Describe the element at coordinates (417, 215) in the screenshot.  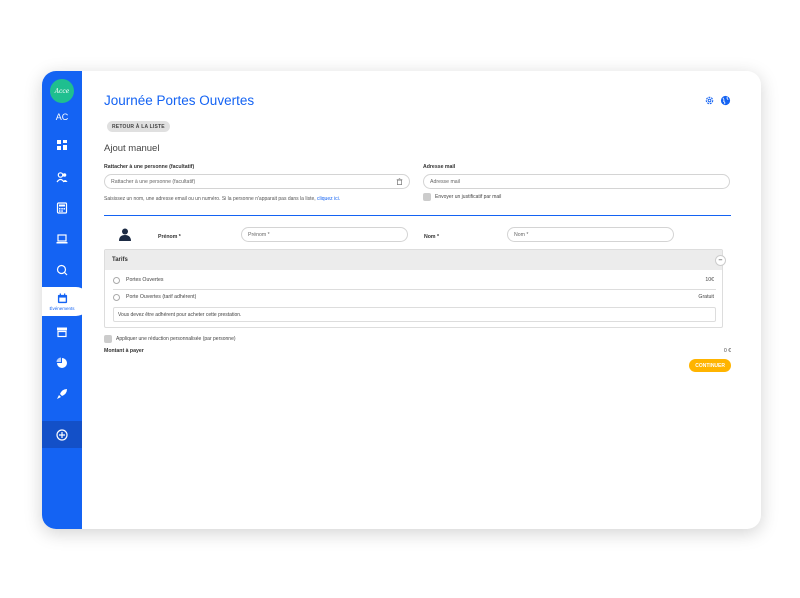
I see `divider` at that location.